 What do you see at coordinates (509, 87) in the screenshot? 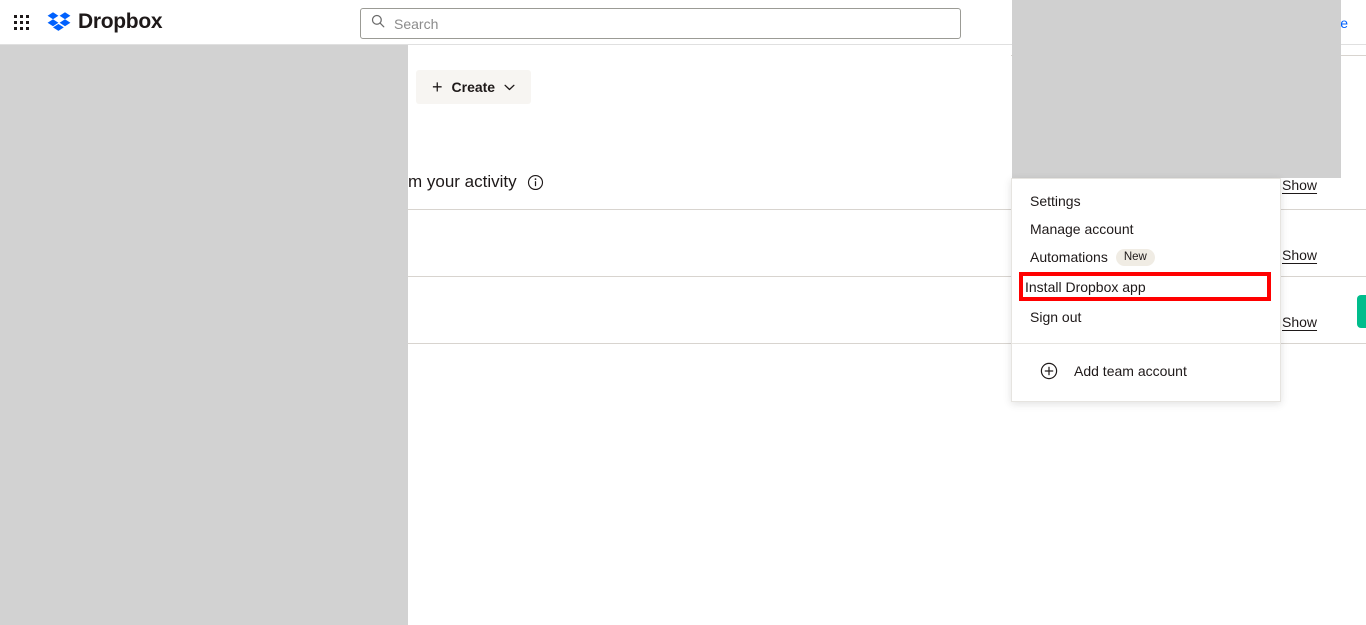
I see `chevron-down-icon` at bounding box center [509, 87].